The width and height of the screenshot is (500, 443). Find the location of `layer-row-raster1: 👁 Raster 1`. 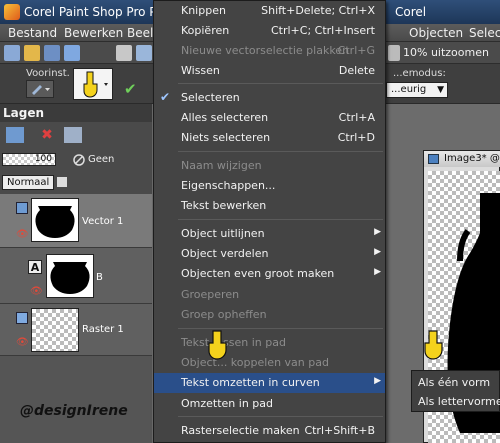

layer-row-raster1: 👁 Raster 1 is located at coordinates (76, 330).